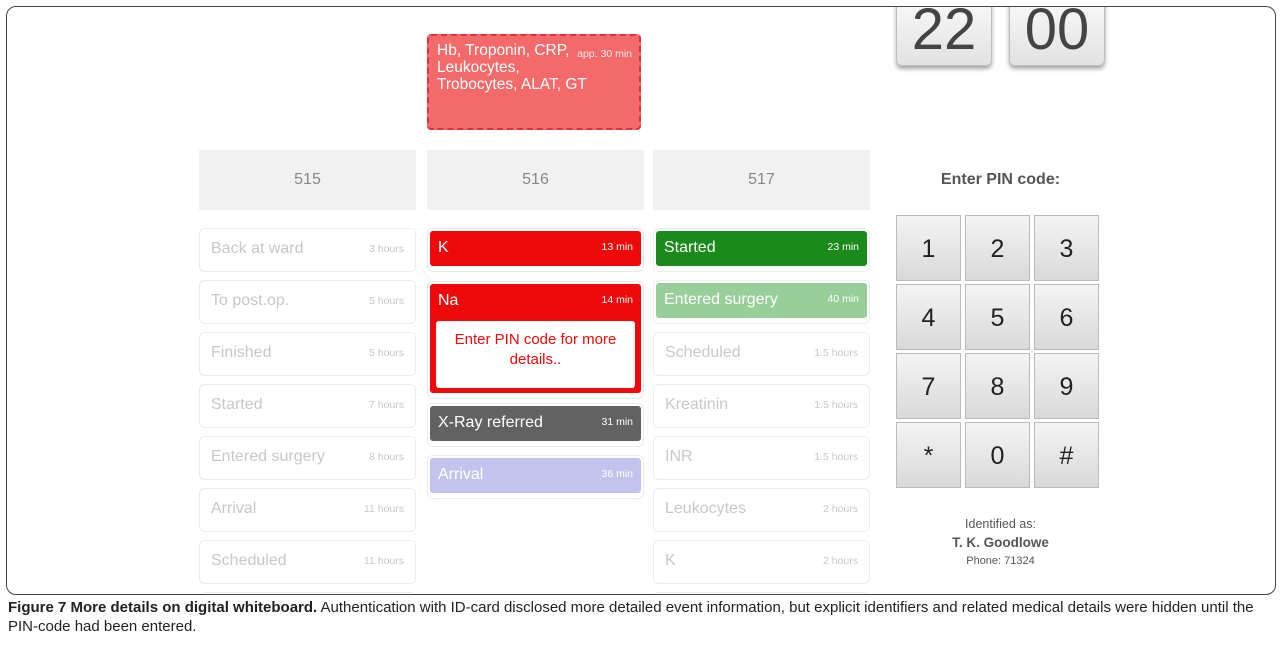 The image size is (1282, 671). What do you see at coordinates (1000, 561) in the screenshot?
I see `identified-user-phone: Phone: 71324` at bounding box center [1000, 561].